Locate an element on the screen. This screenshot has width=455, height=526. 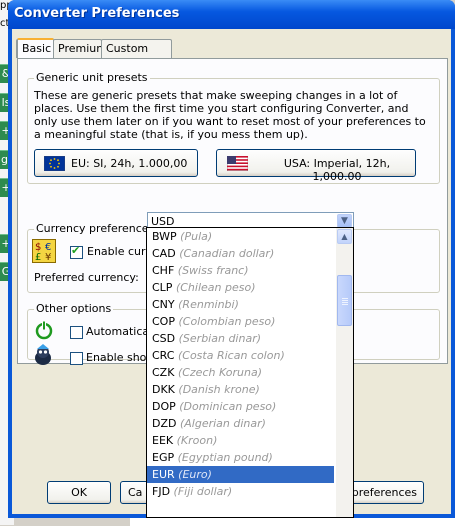
currency-name: (Egyptian pound) is located at coordinates (225, 457).